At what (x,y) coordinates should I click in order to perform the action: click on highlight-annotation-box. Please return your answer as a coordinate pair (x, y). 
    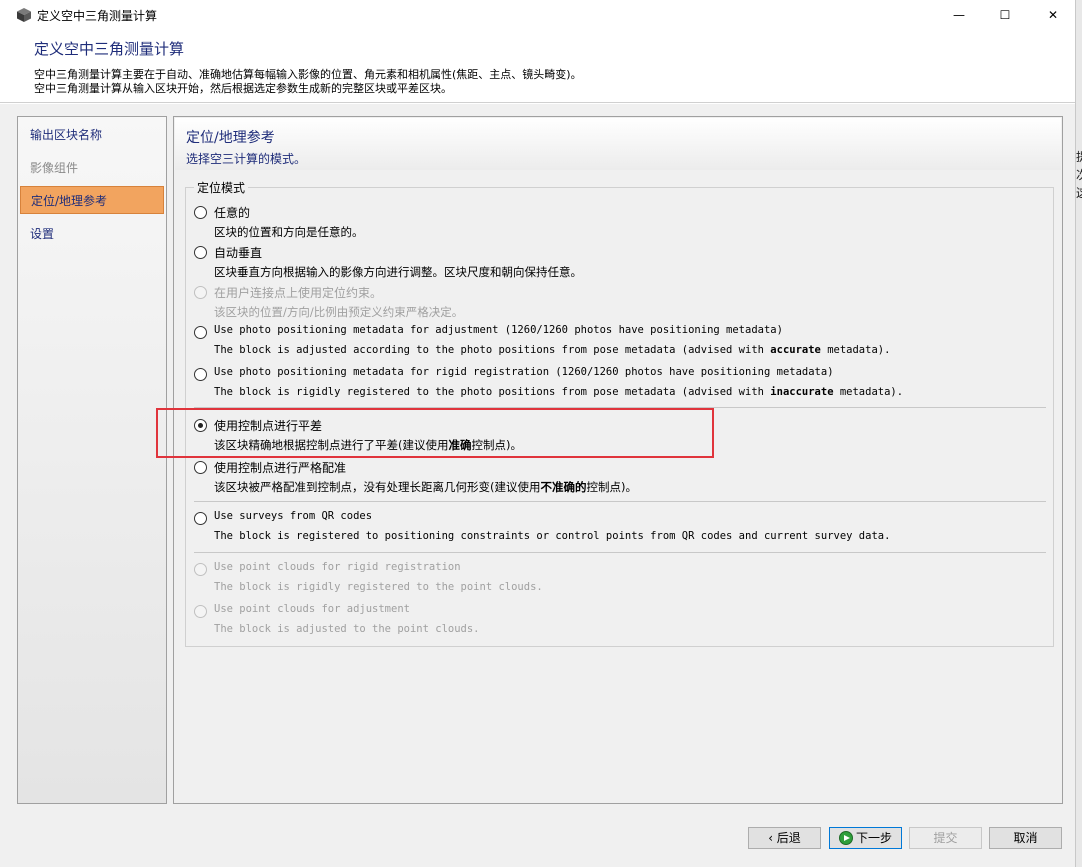
    Looking at the image, I should click on (435, 433).